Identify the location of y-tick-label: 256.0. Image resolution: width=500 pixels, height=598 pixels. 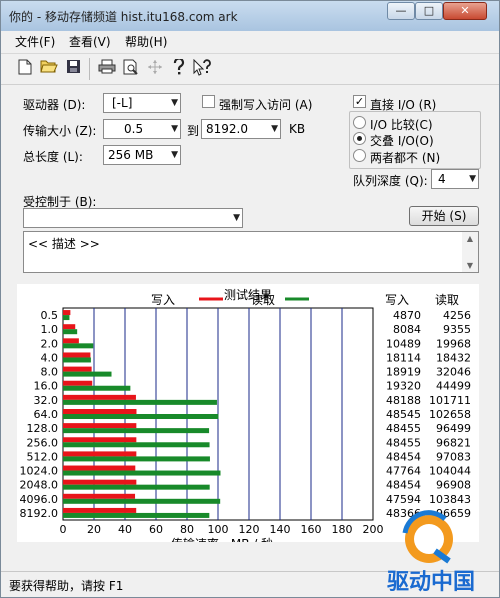
(43, 442).